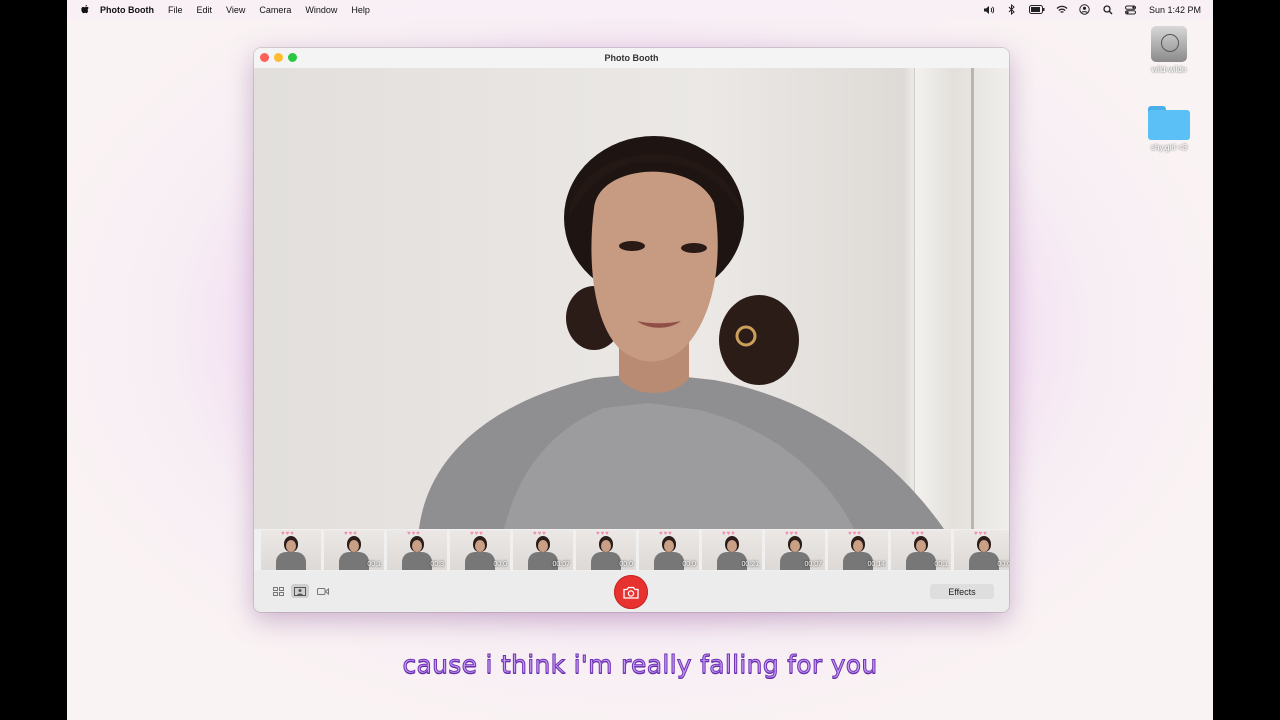 The width and height of the screenshot is (1280, 720). Describe the element at coordinates (291, 550) in the screenshot. I see `thumbnail-item: ♥♥♥` at that location.